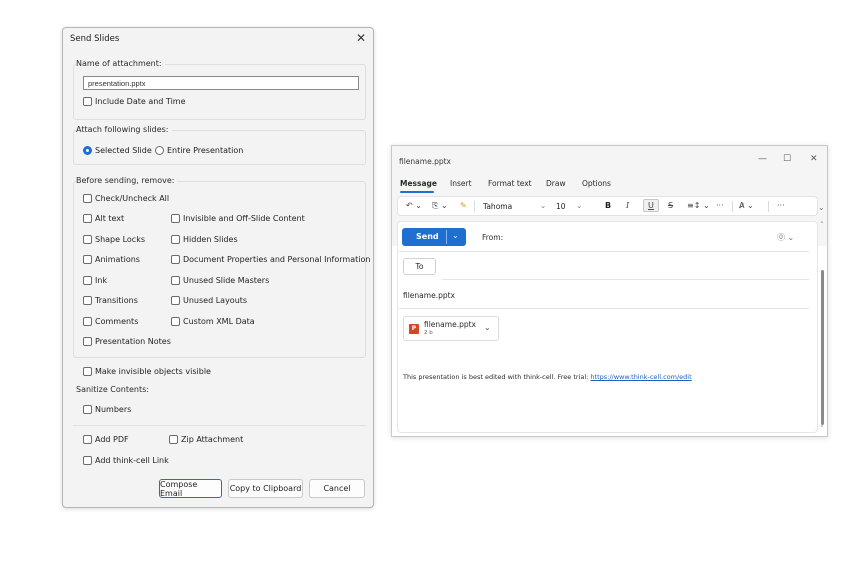 The width and height of the screenshot is (858, 572). What do you see at coordinates (111, 259) in the screenshot?
I see `remove-animations-checkbox: Animations` at bounding box center [111, 259].